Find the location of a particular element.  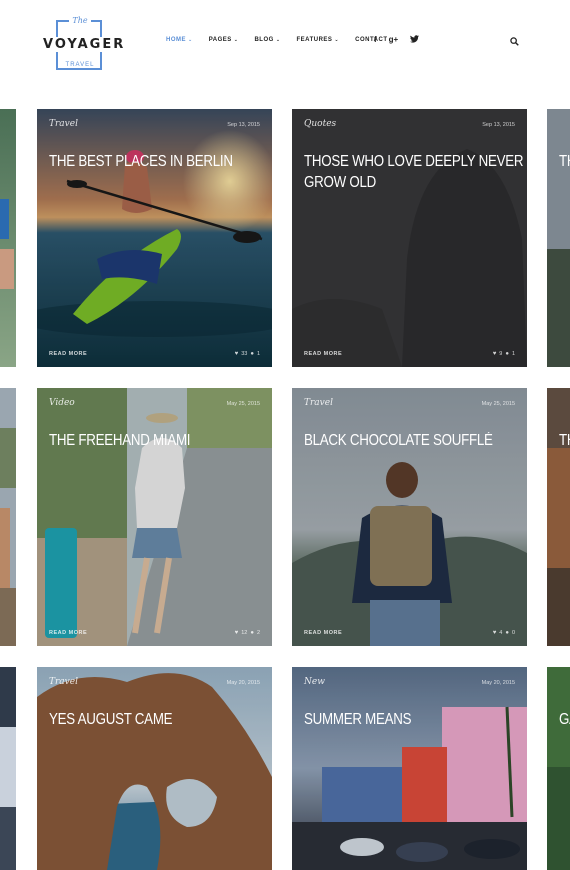

nav-home: HOME ⌄ is located at coordinates (179, 40).